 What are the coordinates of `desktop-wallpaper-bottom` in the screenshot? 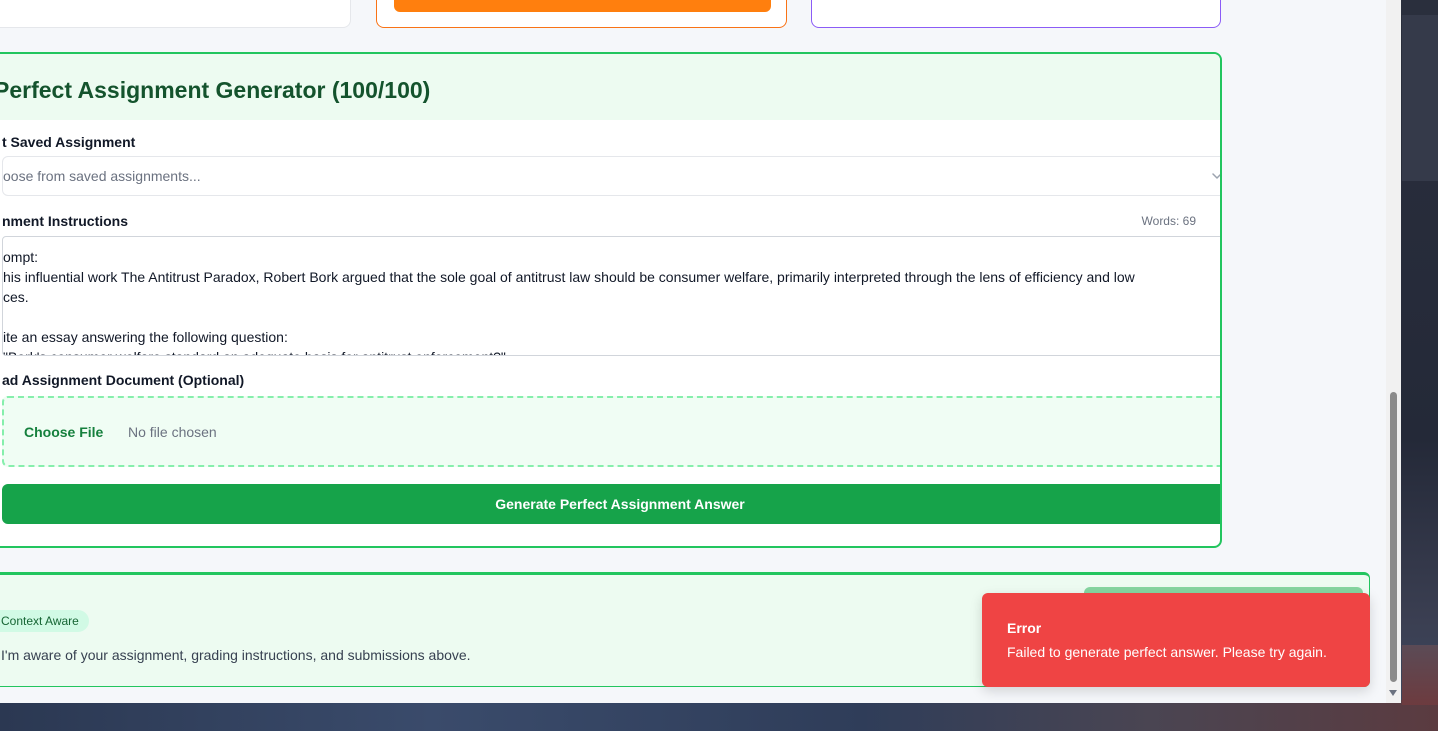 It's located at (719, 715).